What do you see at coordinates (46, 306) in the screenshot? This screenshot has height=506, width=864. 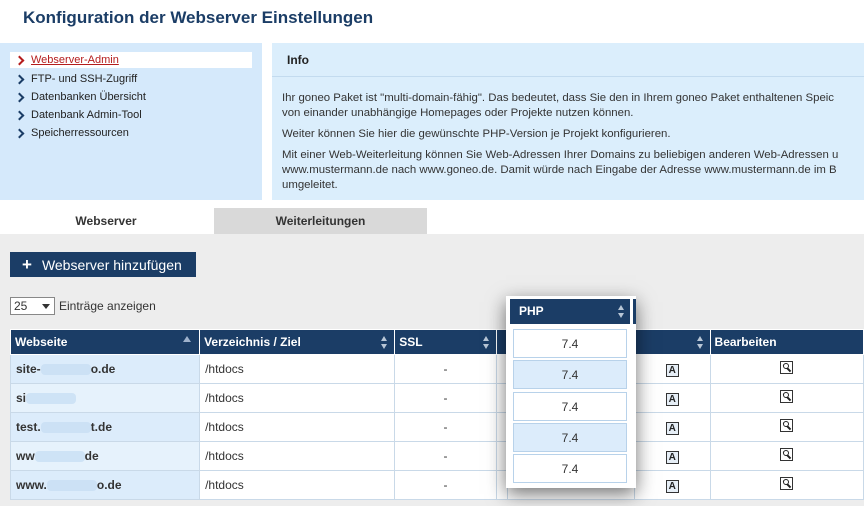 I see `dropdown-arrow-icon` at bounding box center [46, 306].